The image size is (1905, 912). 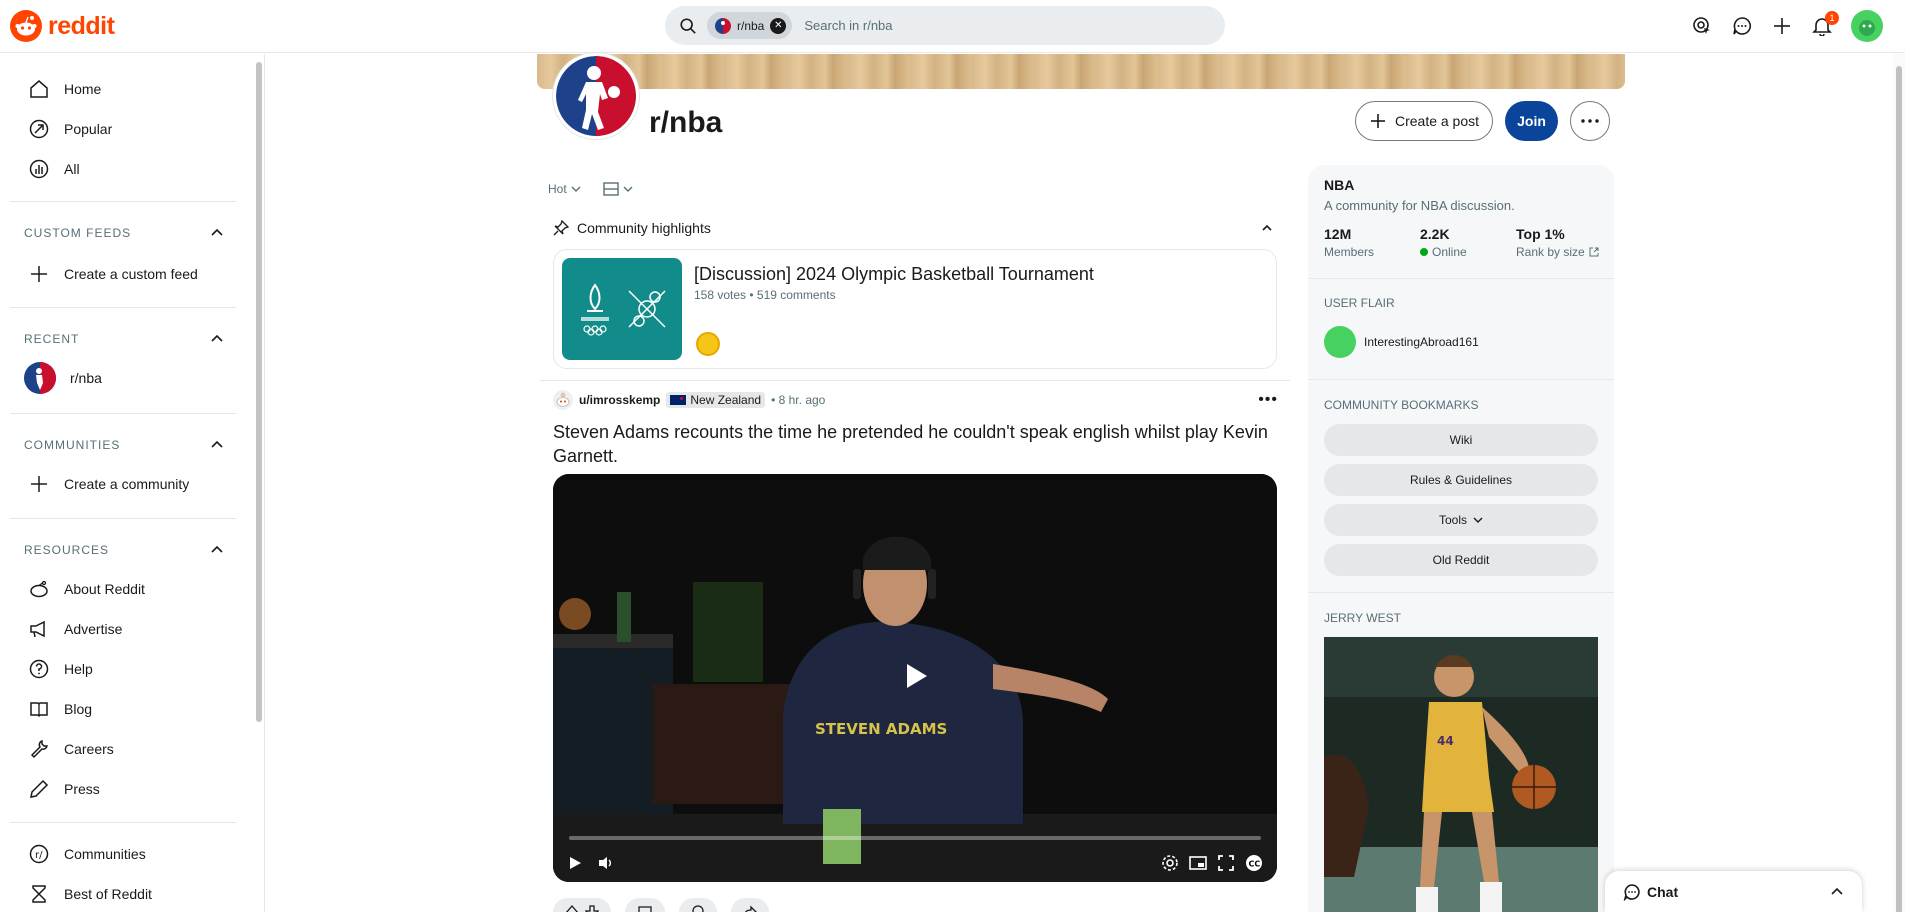 I want to click on resource-press: Press, so click(x=64, y=789).